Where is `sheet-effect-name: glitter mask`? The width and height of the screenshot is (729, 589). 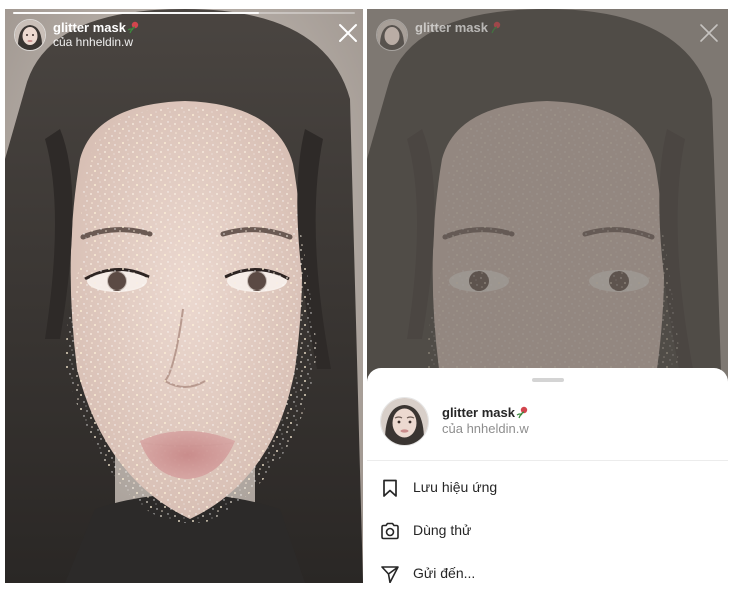 sheet-effect-name: glitter mask is located at coordinates (485, 412).